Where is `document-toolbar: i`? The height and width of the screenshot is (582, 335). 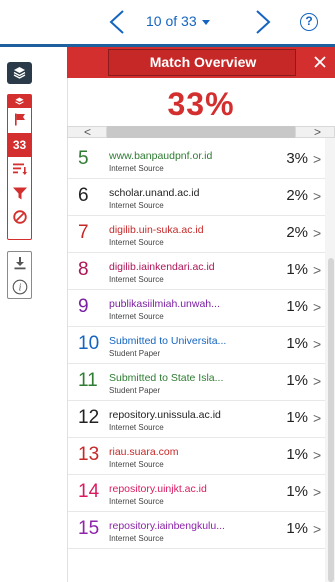 document-toolbar: i is located at coordinates (19, 275).